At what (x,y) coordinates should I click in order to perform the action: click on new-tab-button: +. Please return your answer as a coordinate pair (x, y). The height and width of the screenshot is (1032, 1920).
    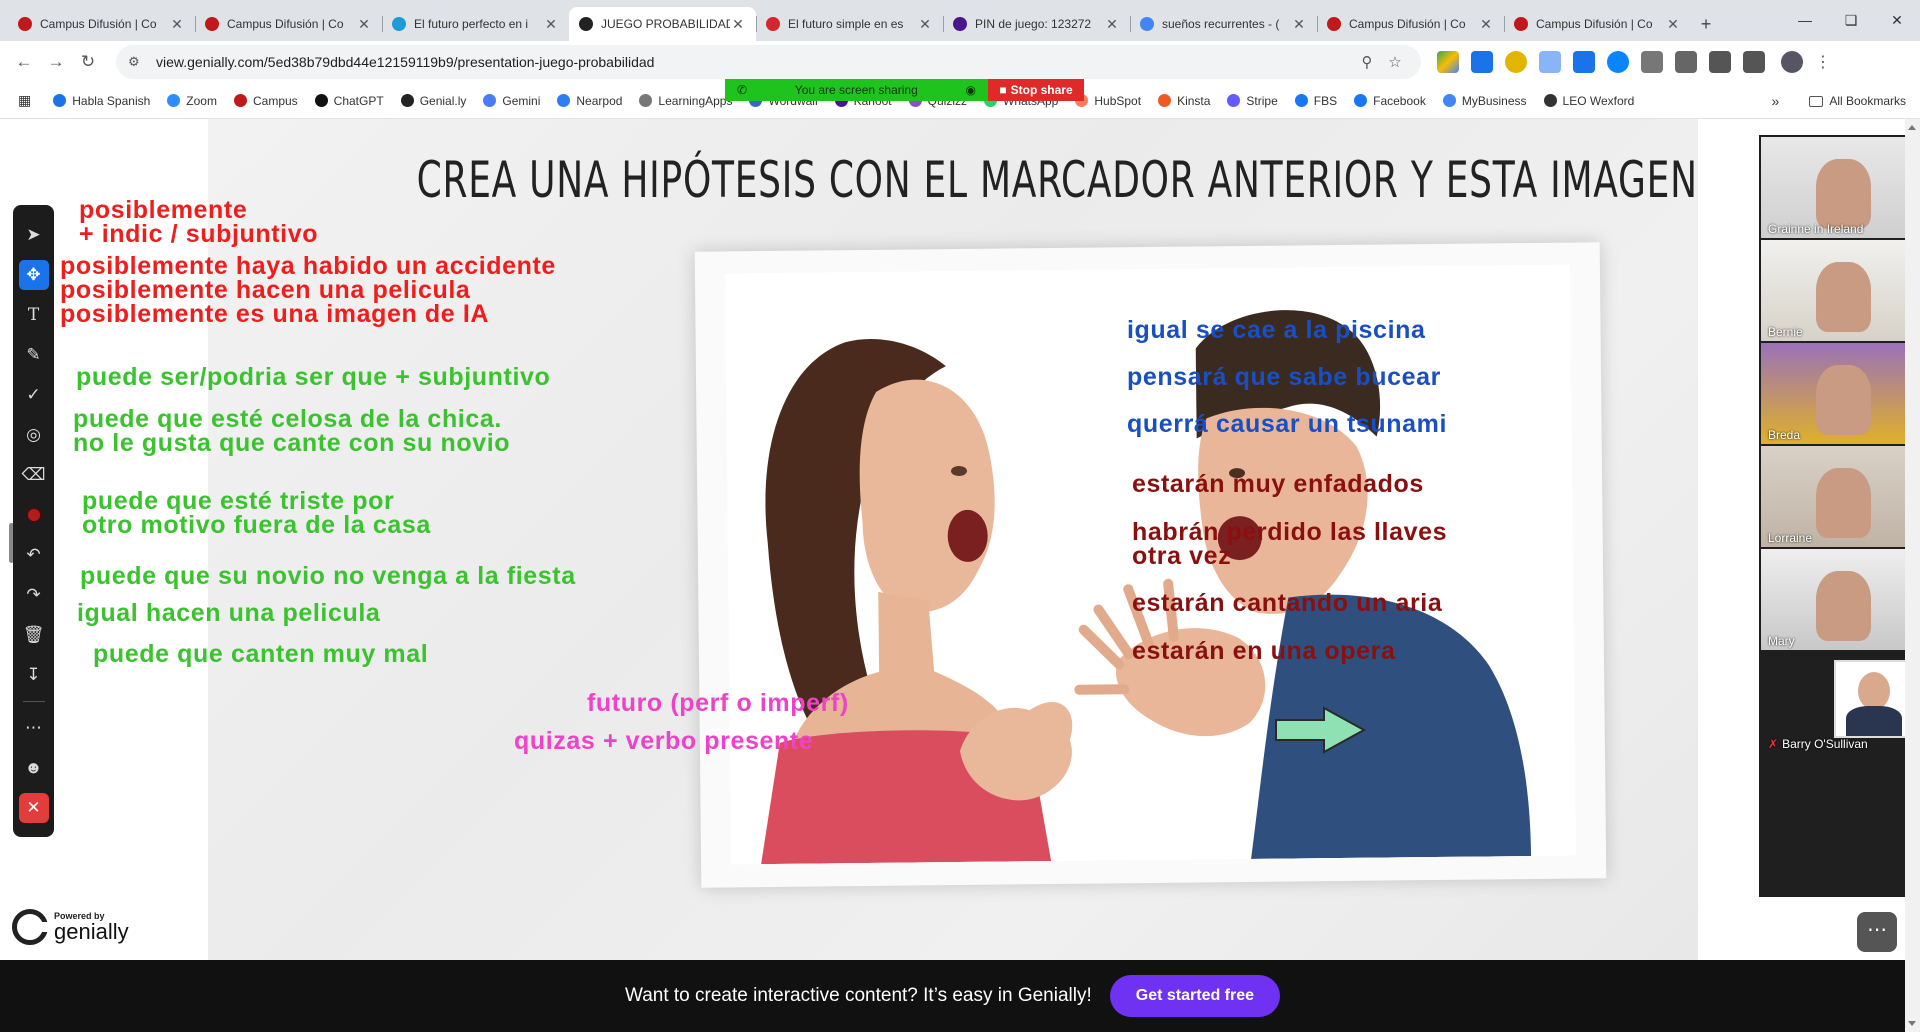
    Looking at the image, I should click on (1706, 24).